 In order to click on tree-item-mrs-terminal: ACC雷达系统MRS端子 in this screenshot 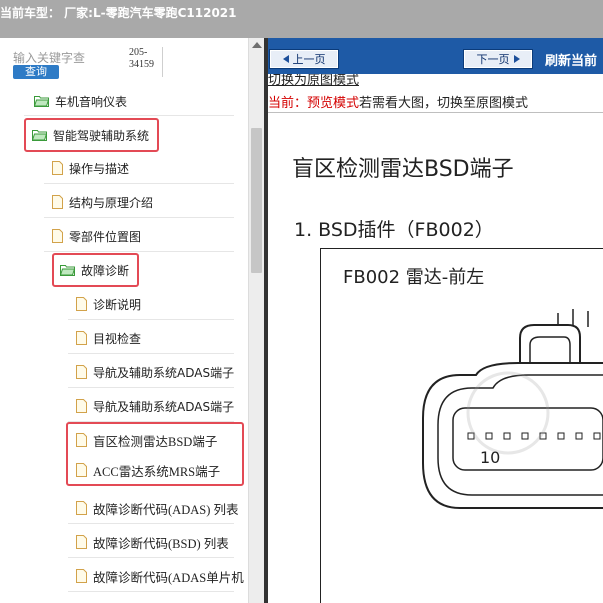, I will do `click(148, 470)`.